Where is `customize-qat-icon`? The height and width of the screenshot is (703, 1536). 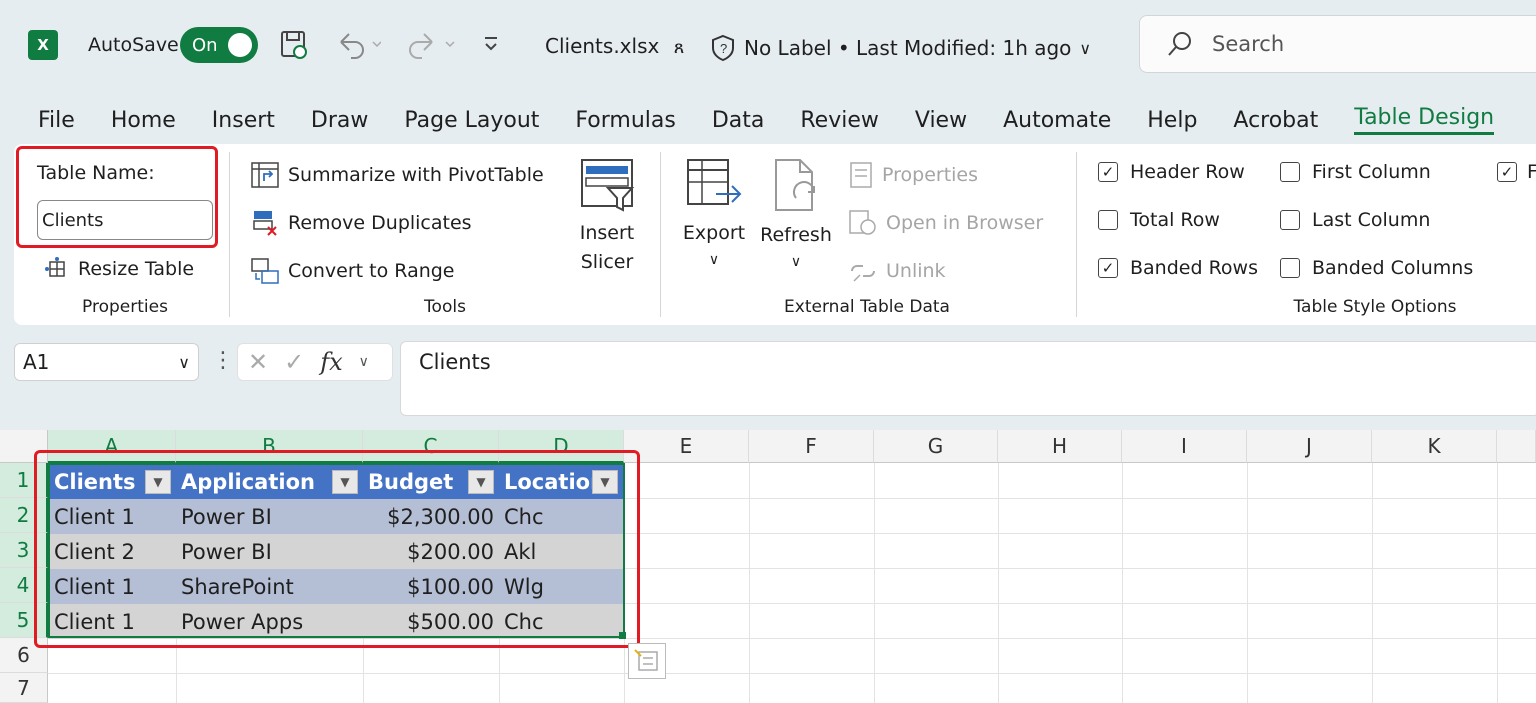 customize-qat-icon is located at coordinates (491, 47).